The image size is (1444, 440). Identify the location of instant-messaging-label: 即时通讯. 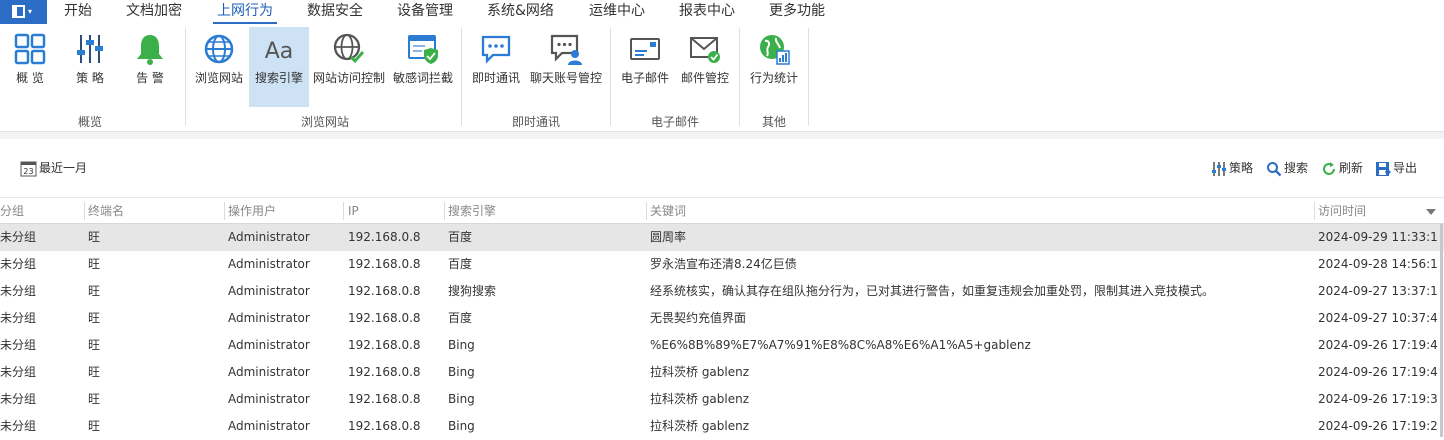
(495, 78).